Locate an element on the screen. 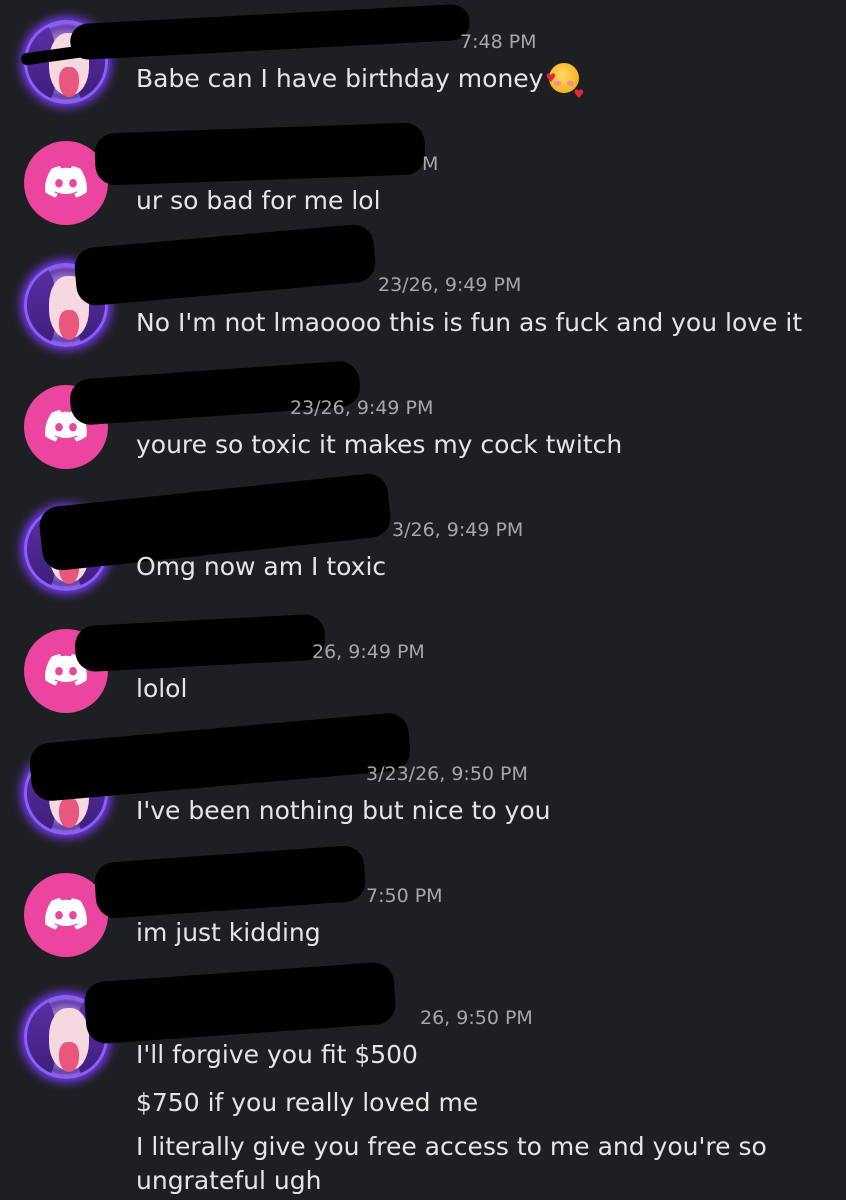  message-line: youre so toxic it makes my cock twitch is located at coordinates (379, 444).